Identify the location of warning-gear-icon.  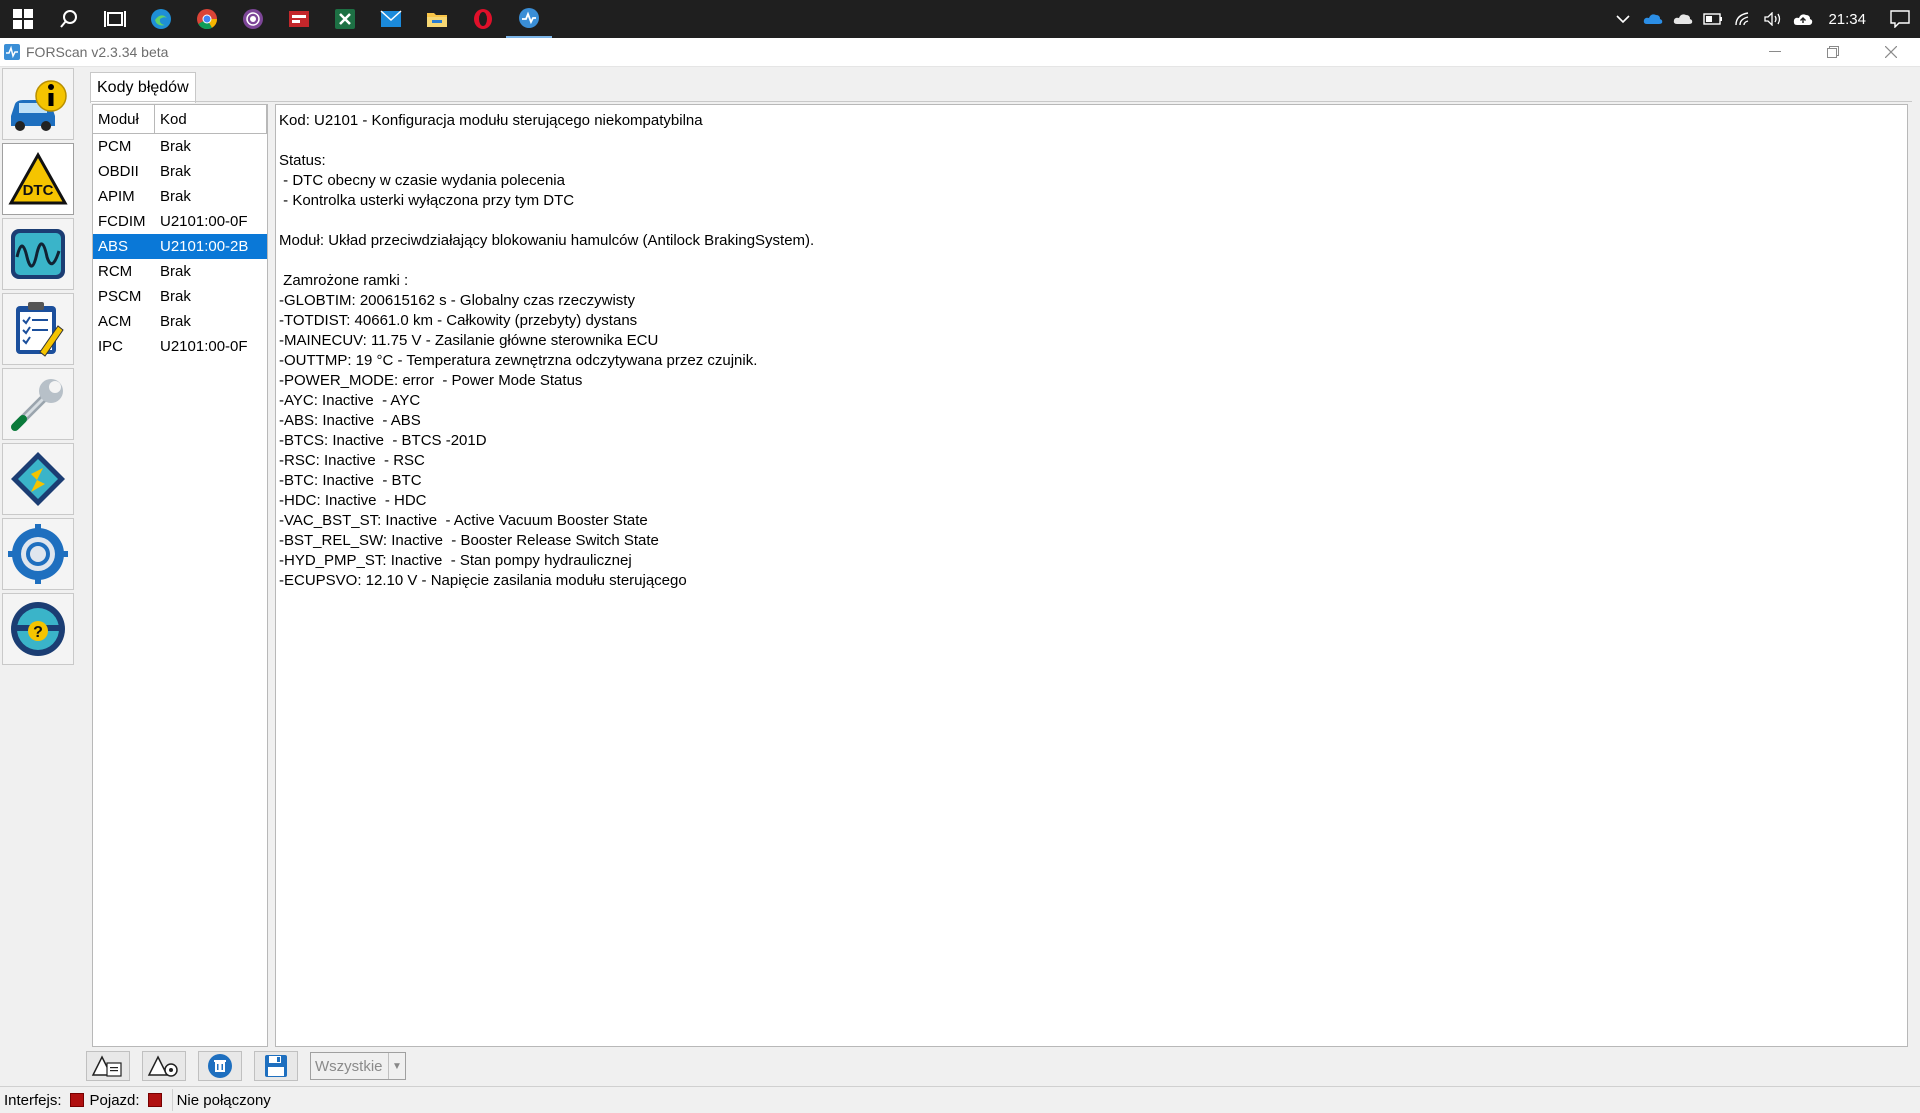
(162, 1066).